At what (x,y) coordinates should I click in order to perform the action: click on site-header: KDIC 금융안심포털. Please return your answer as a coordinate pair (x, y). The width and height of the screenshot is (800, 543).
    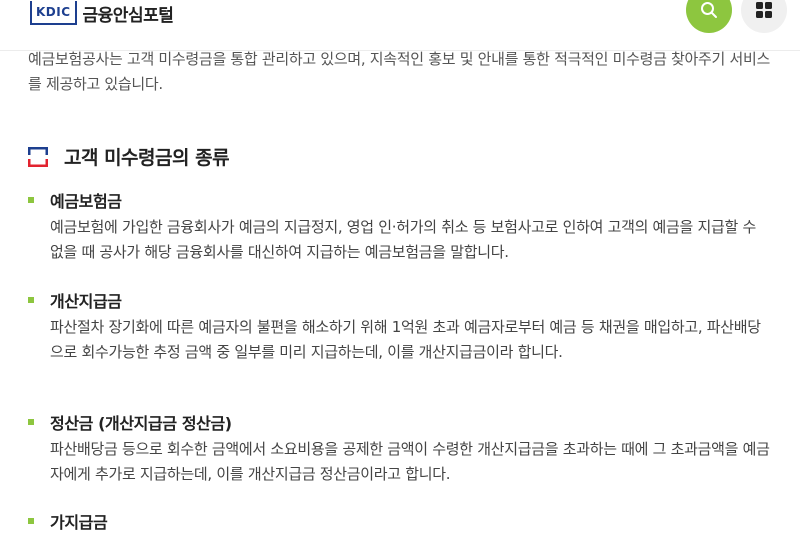
    Looking at the image, I should click on (400, 25).